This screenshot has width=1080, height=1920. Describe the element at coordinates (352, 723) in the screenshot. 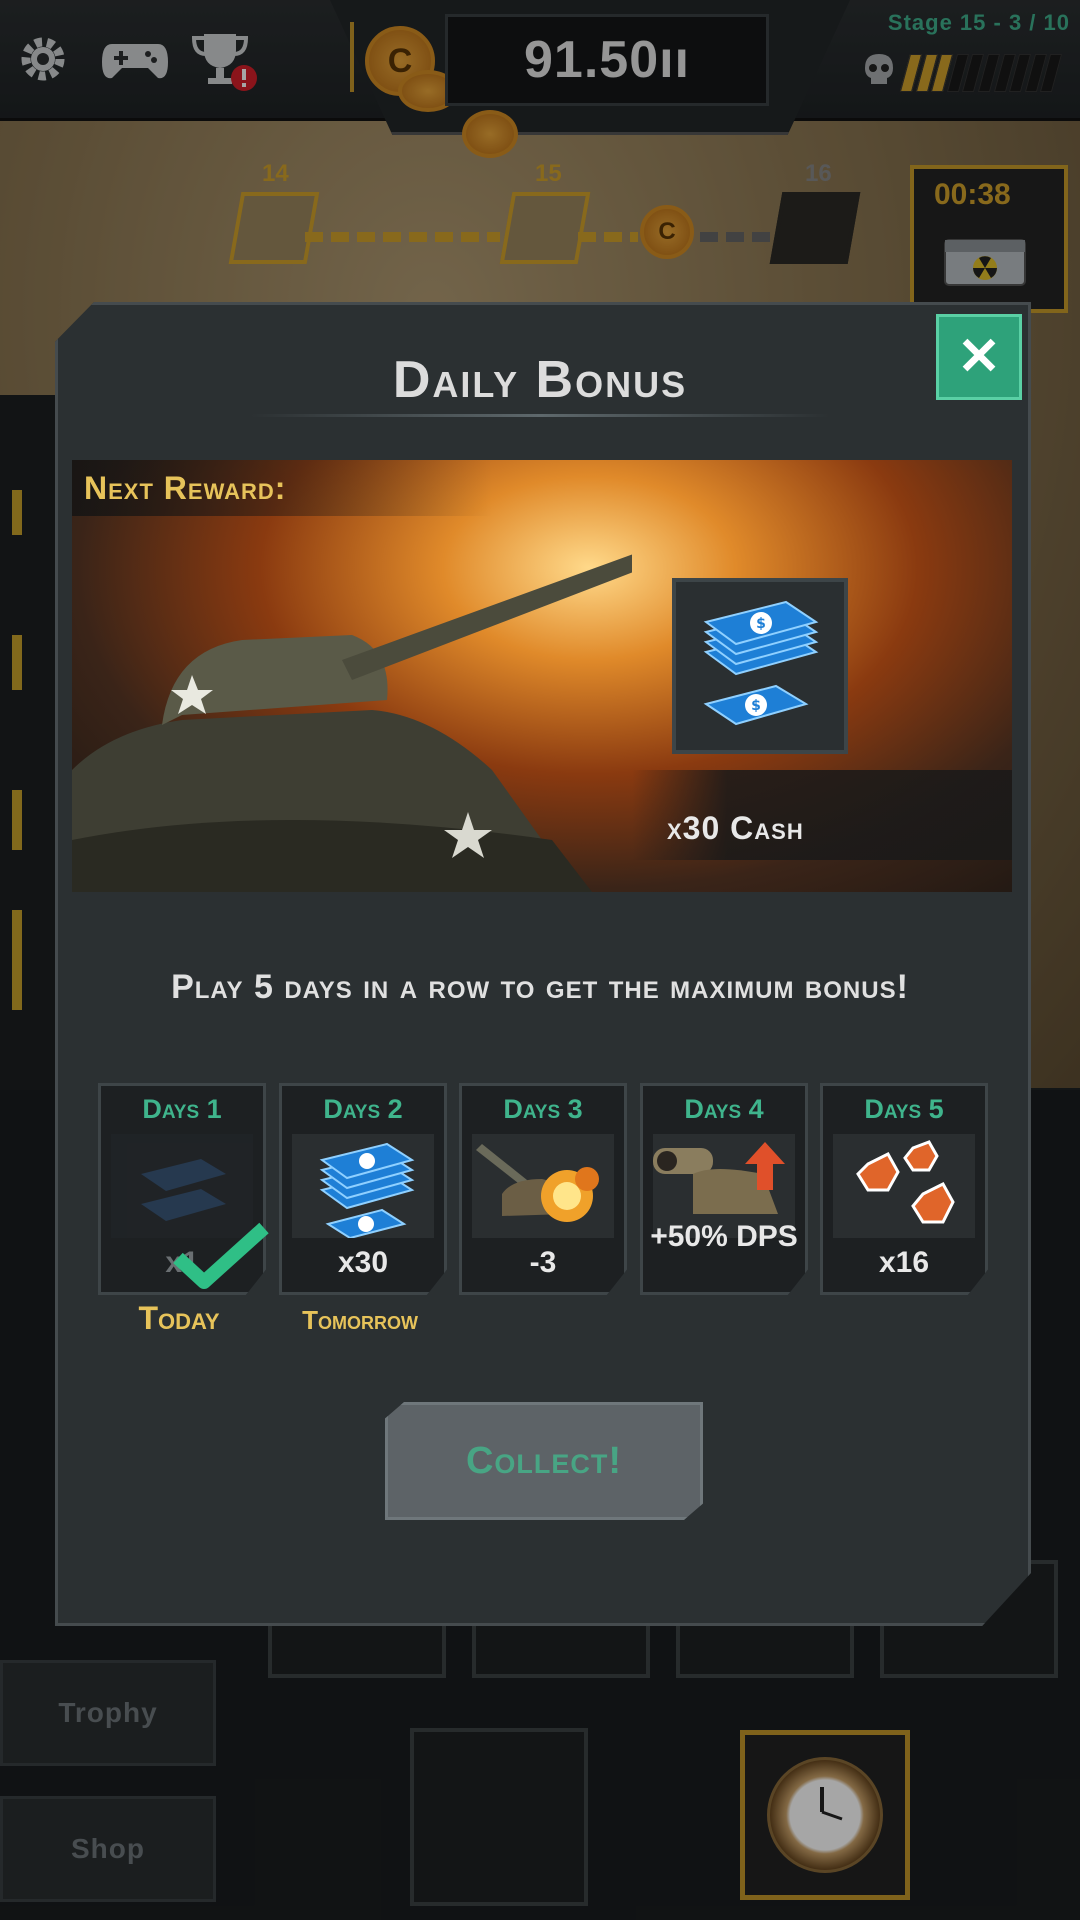

I see `tank-illustration` at that location.